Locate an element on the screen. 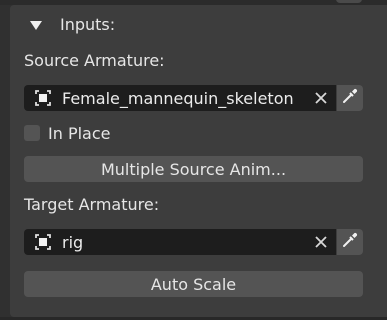 This screenshot has width=387, height=320. section-title: Inputs: is located at coordinates (88, 24).